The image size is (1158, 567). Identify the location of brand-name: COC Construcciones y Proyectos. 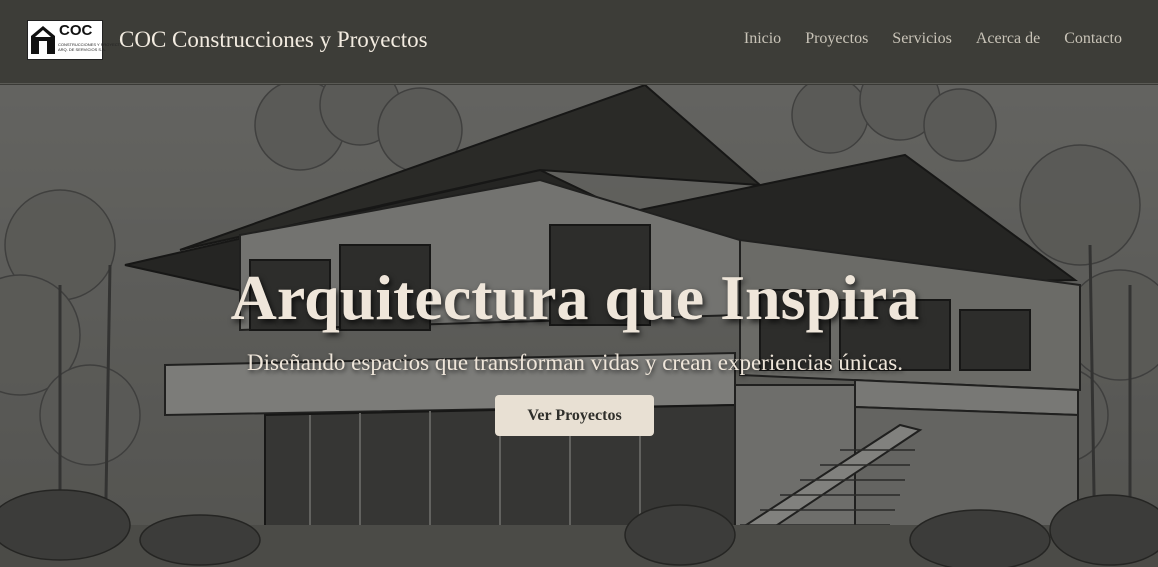
(273, 40).